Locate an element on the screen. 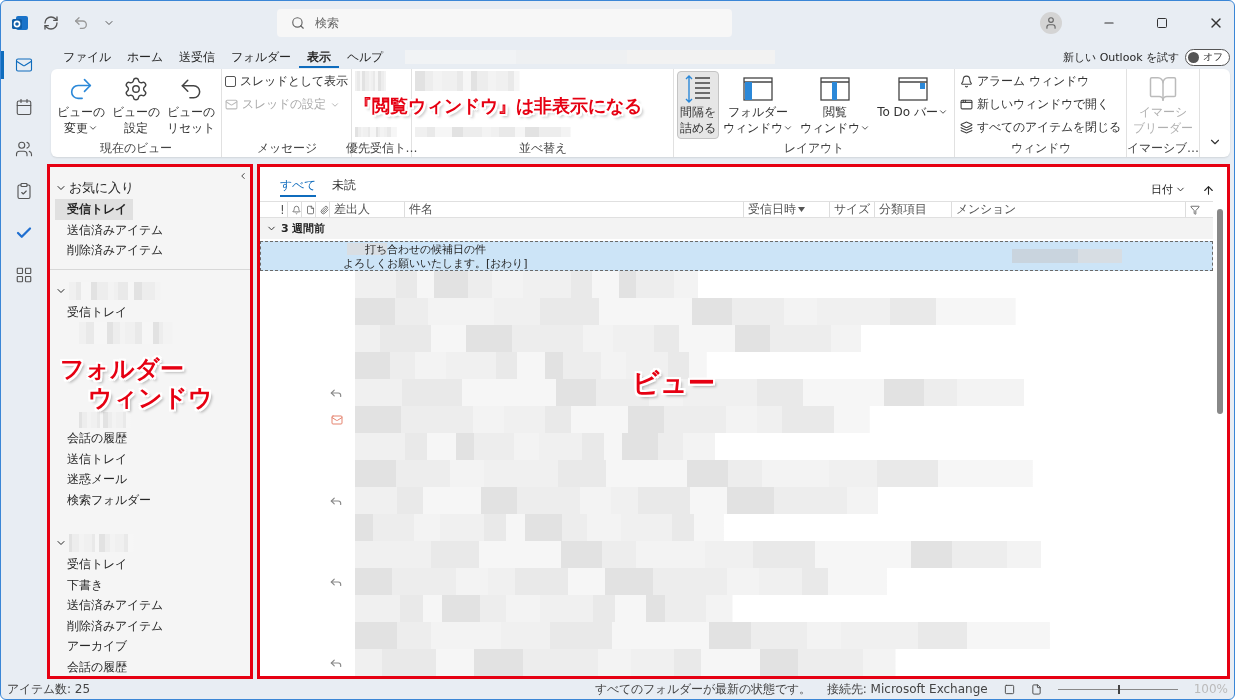 The height and width of the screenshot is (700, 1235). ribbon-button: ビューの 設定 is located at coordinates (136, 105).